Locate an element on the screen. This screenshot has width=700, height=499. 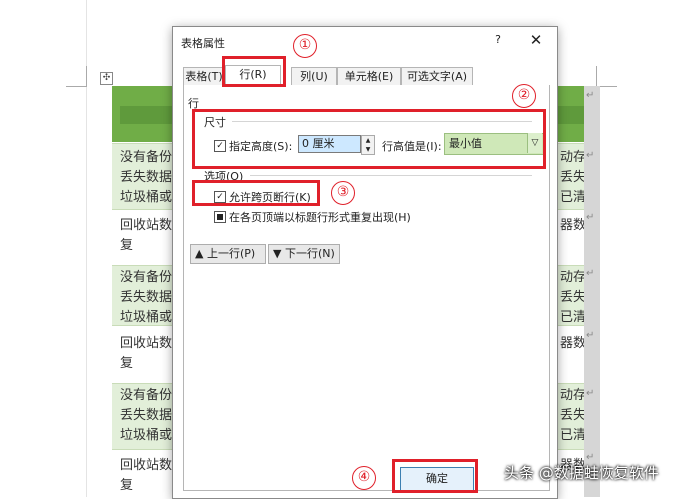
step-marker-3: ③ is located at coordinates (343, 193).